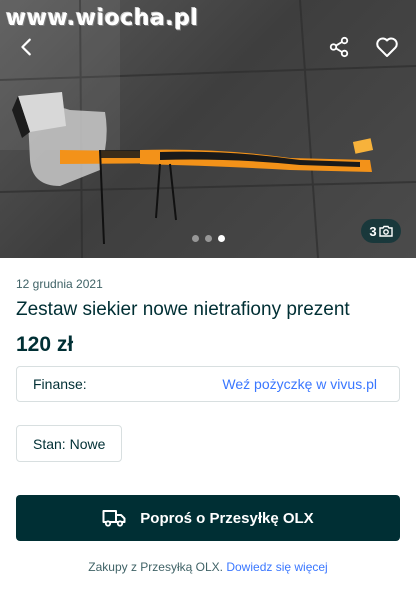  I want to click on heart-icon, so click(387, 47).